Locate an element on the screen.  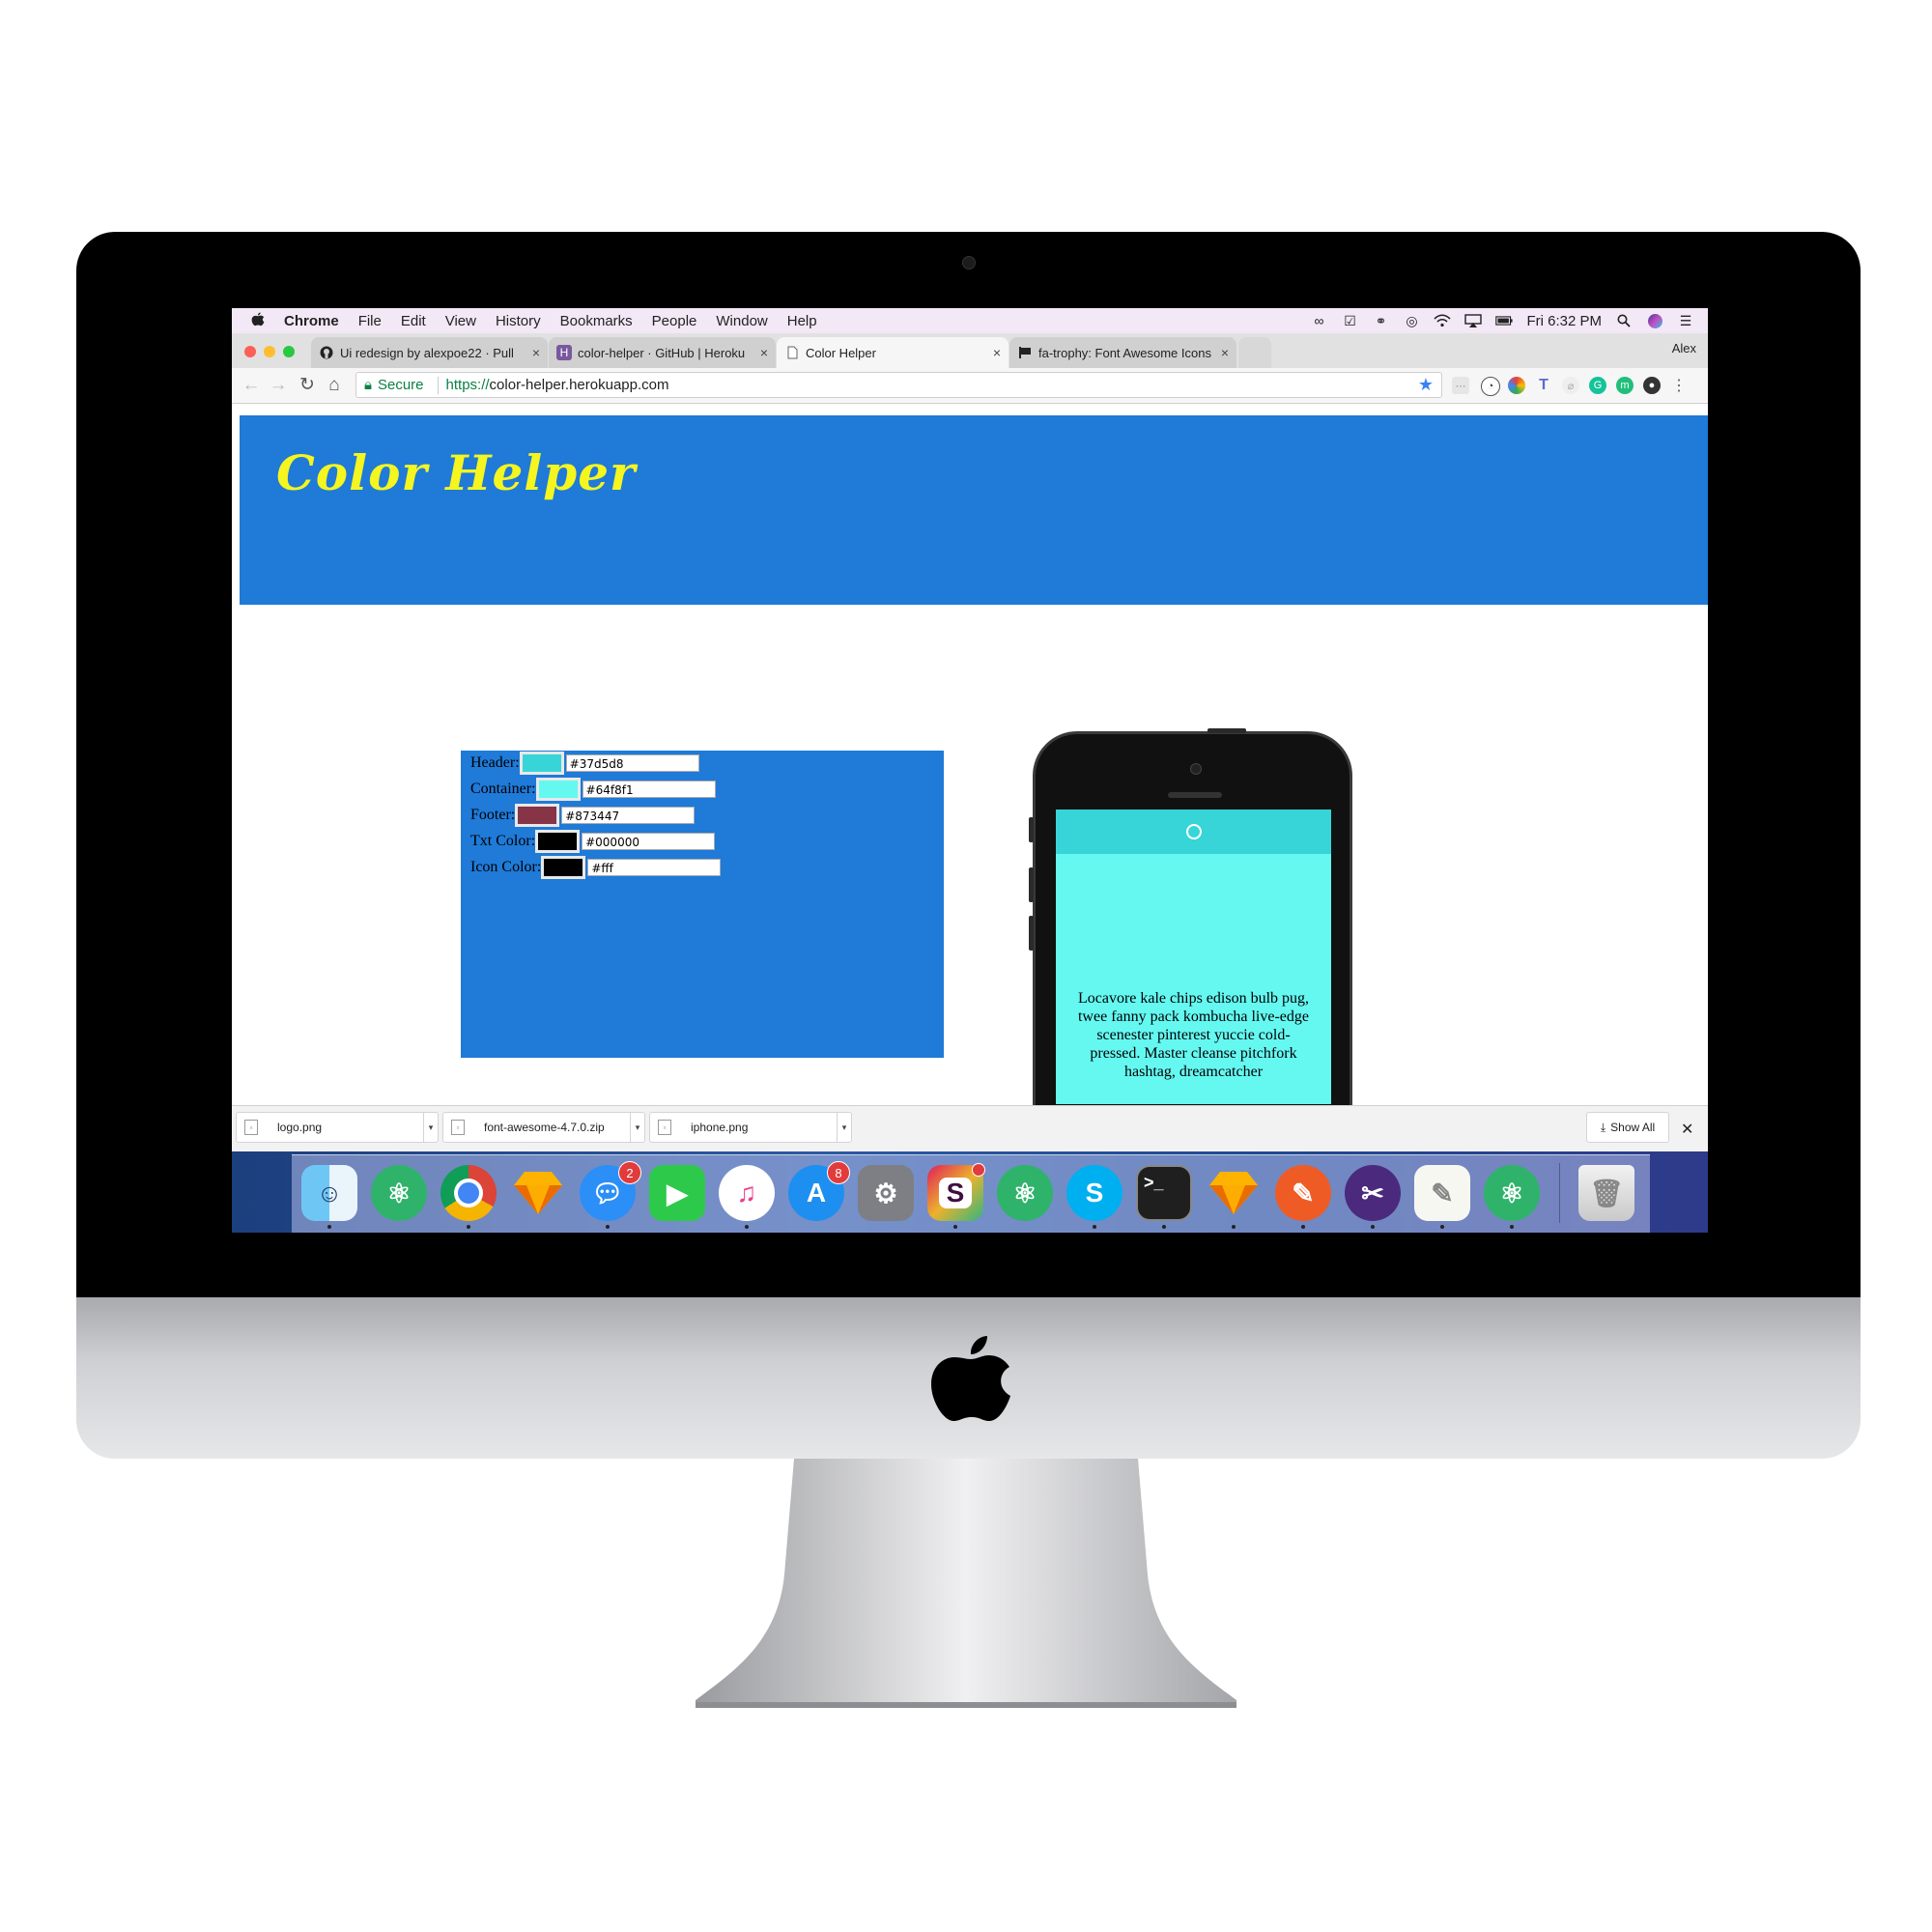
header-color-picker is located at coordinates (541, 763).